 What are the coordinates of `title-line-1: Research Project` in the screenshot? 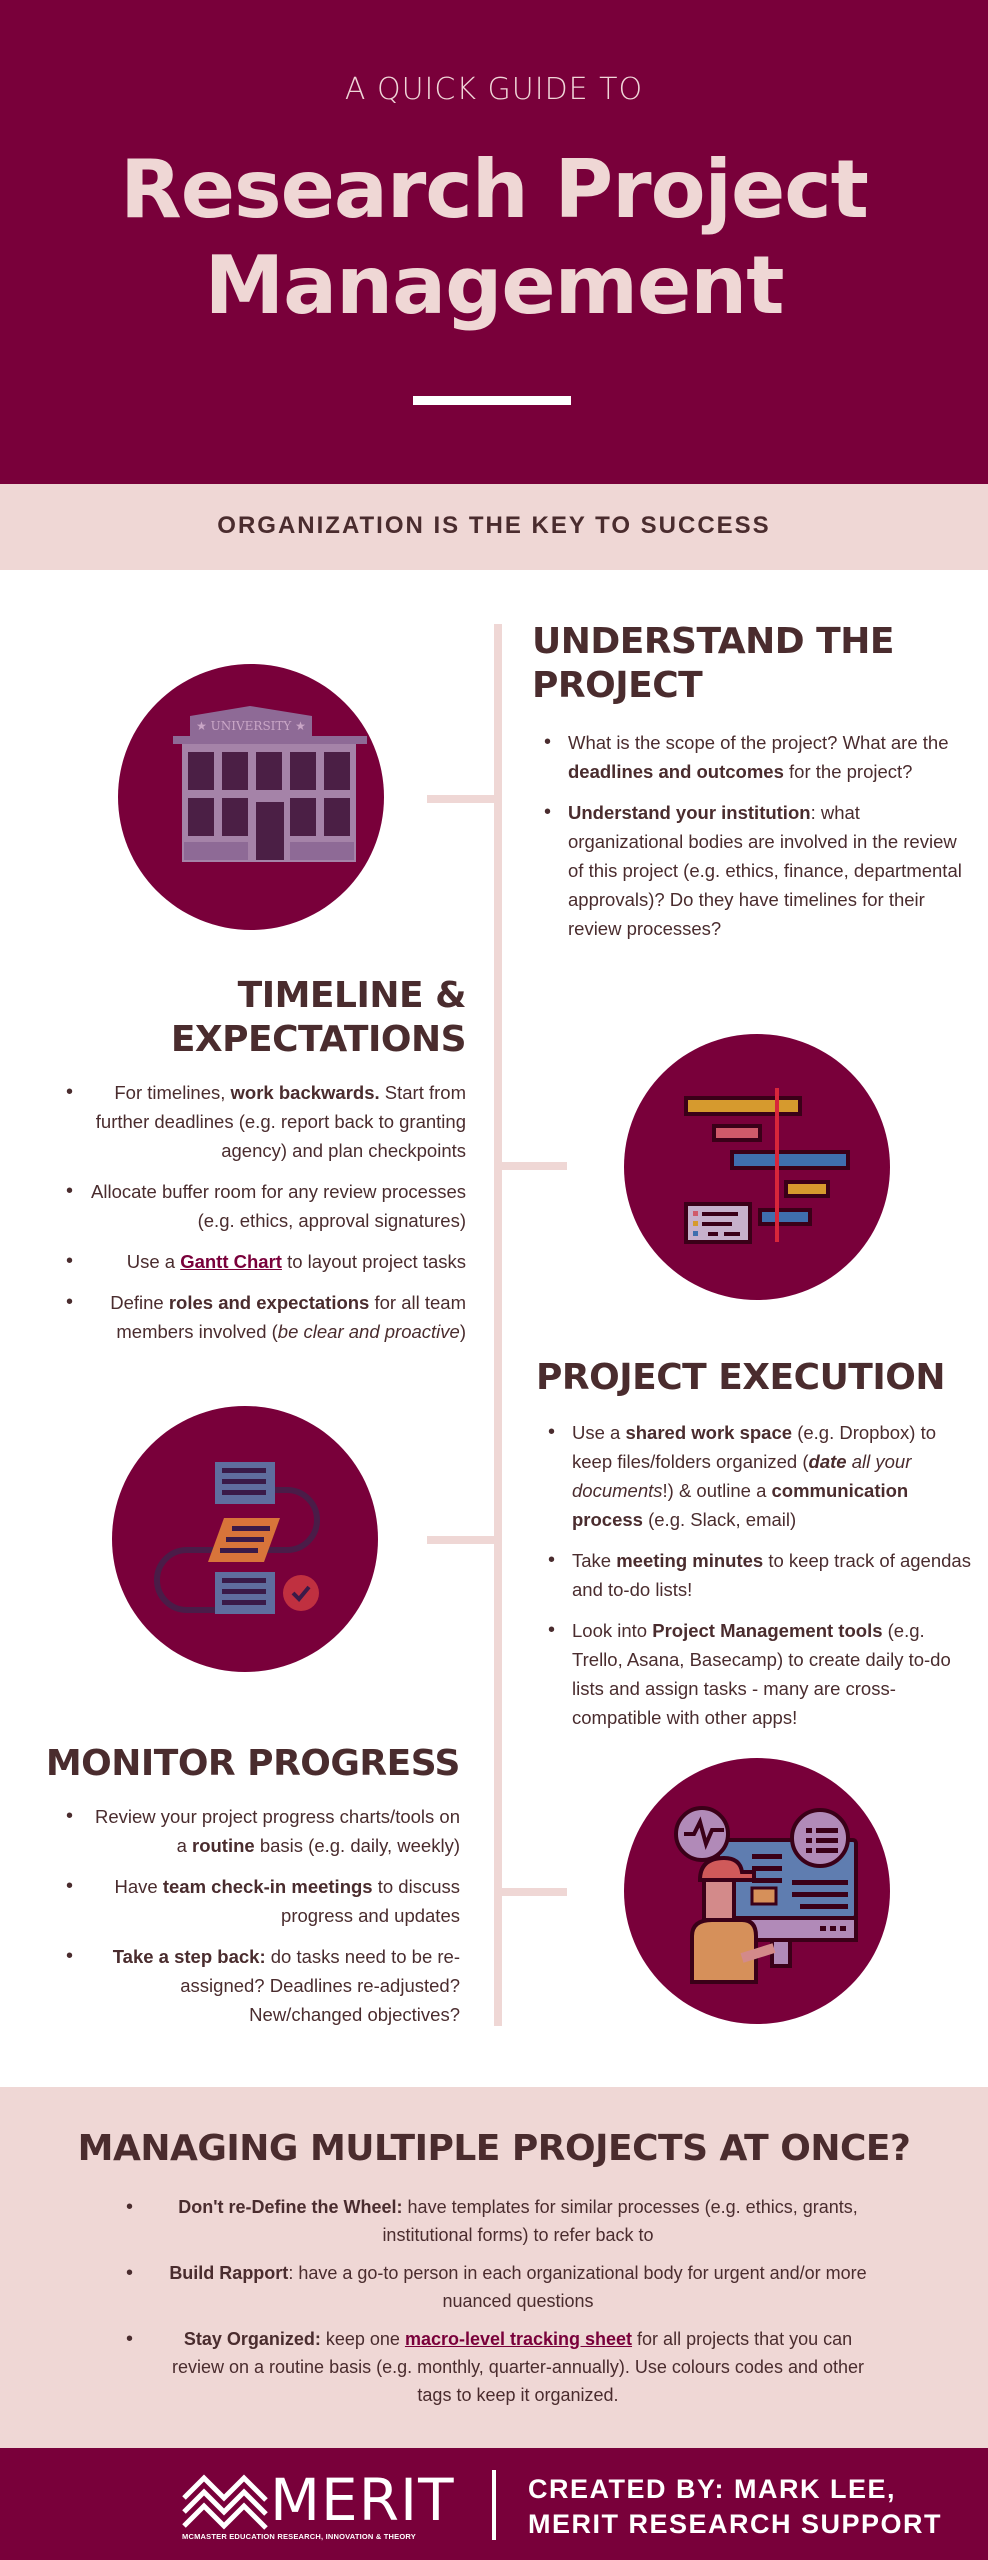 It's located at (494, 189).